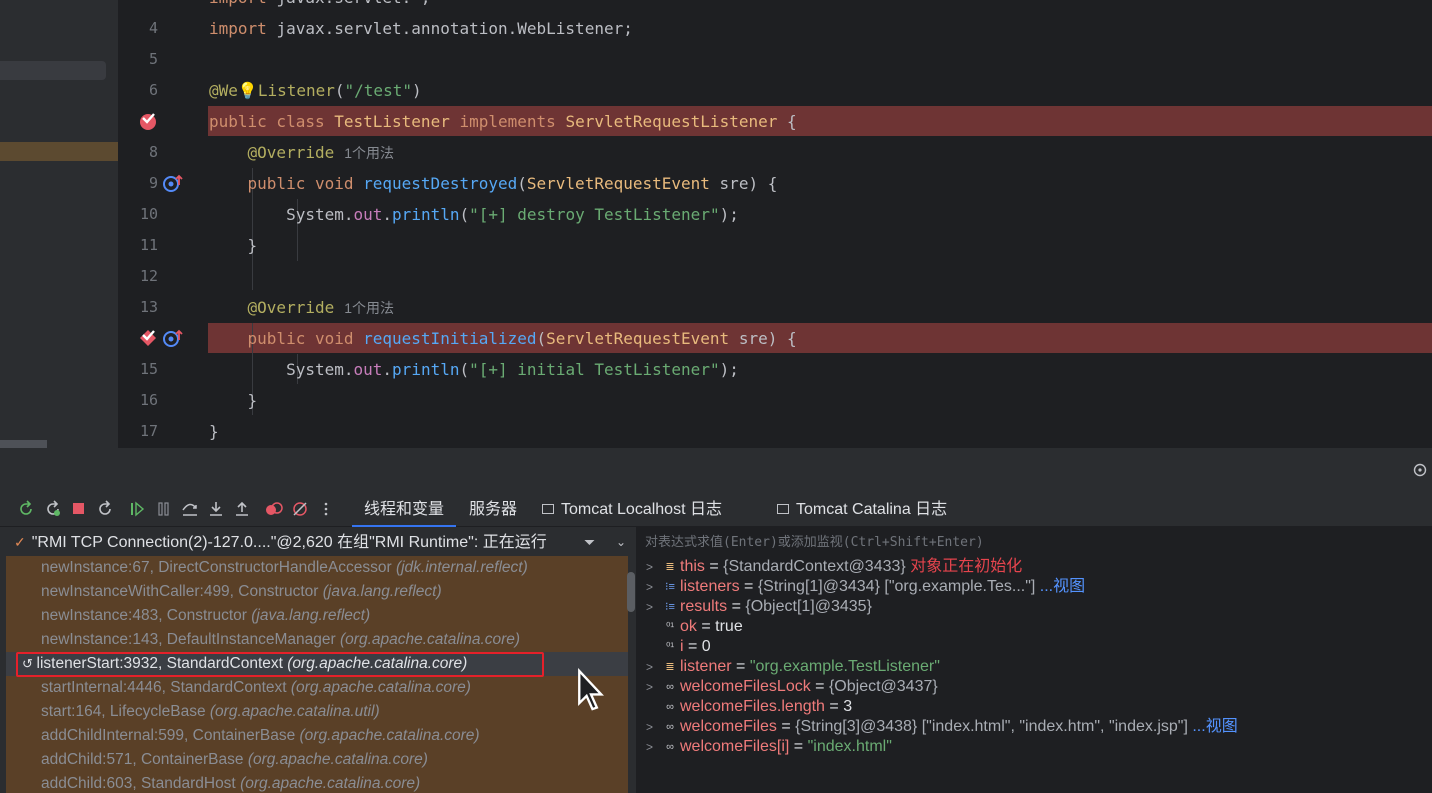 This screenshot has width=1432, height=793. Describe the element at coordinates (670, 627) in the screenshot. I see `bool-icon: ⁰¹` at that location.